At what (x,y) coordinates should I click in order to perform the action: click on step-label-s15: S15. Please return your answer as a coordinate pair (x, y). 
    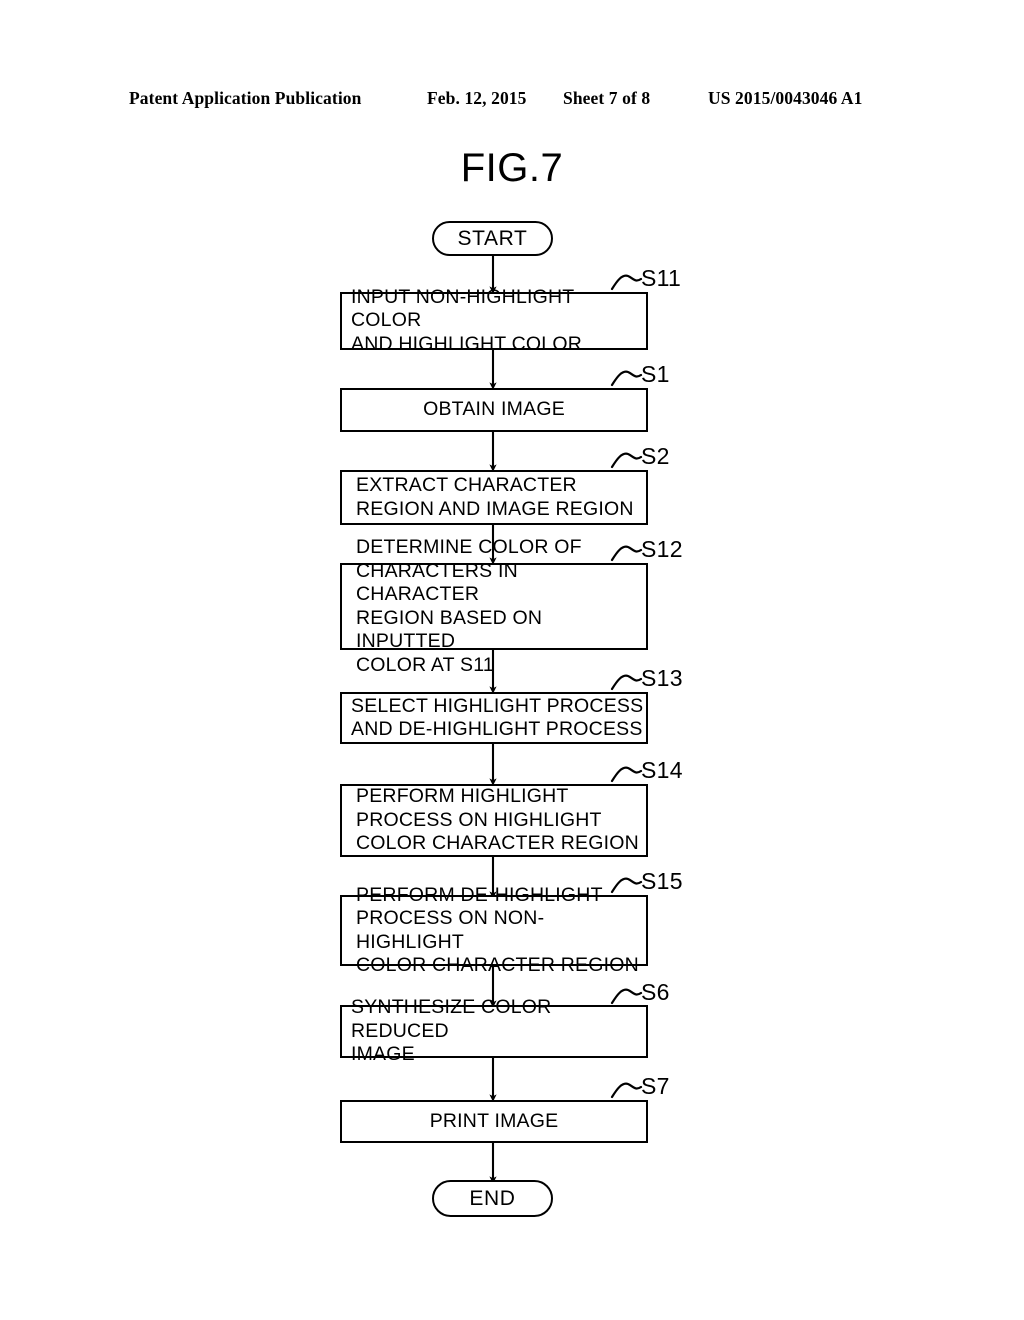
    Looking at the image, I should click on (662, 881).